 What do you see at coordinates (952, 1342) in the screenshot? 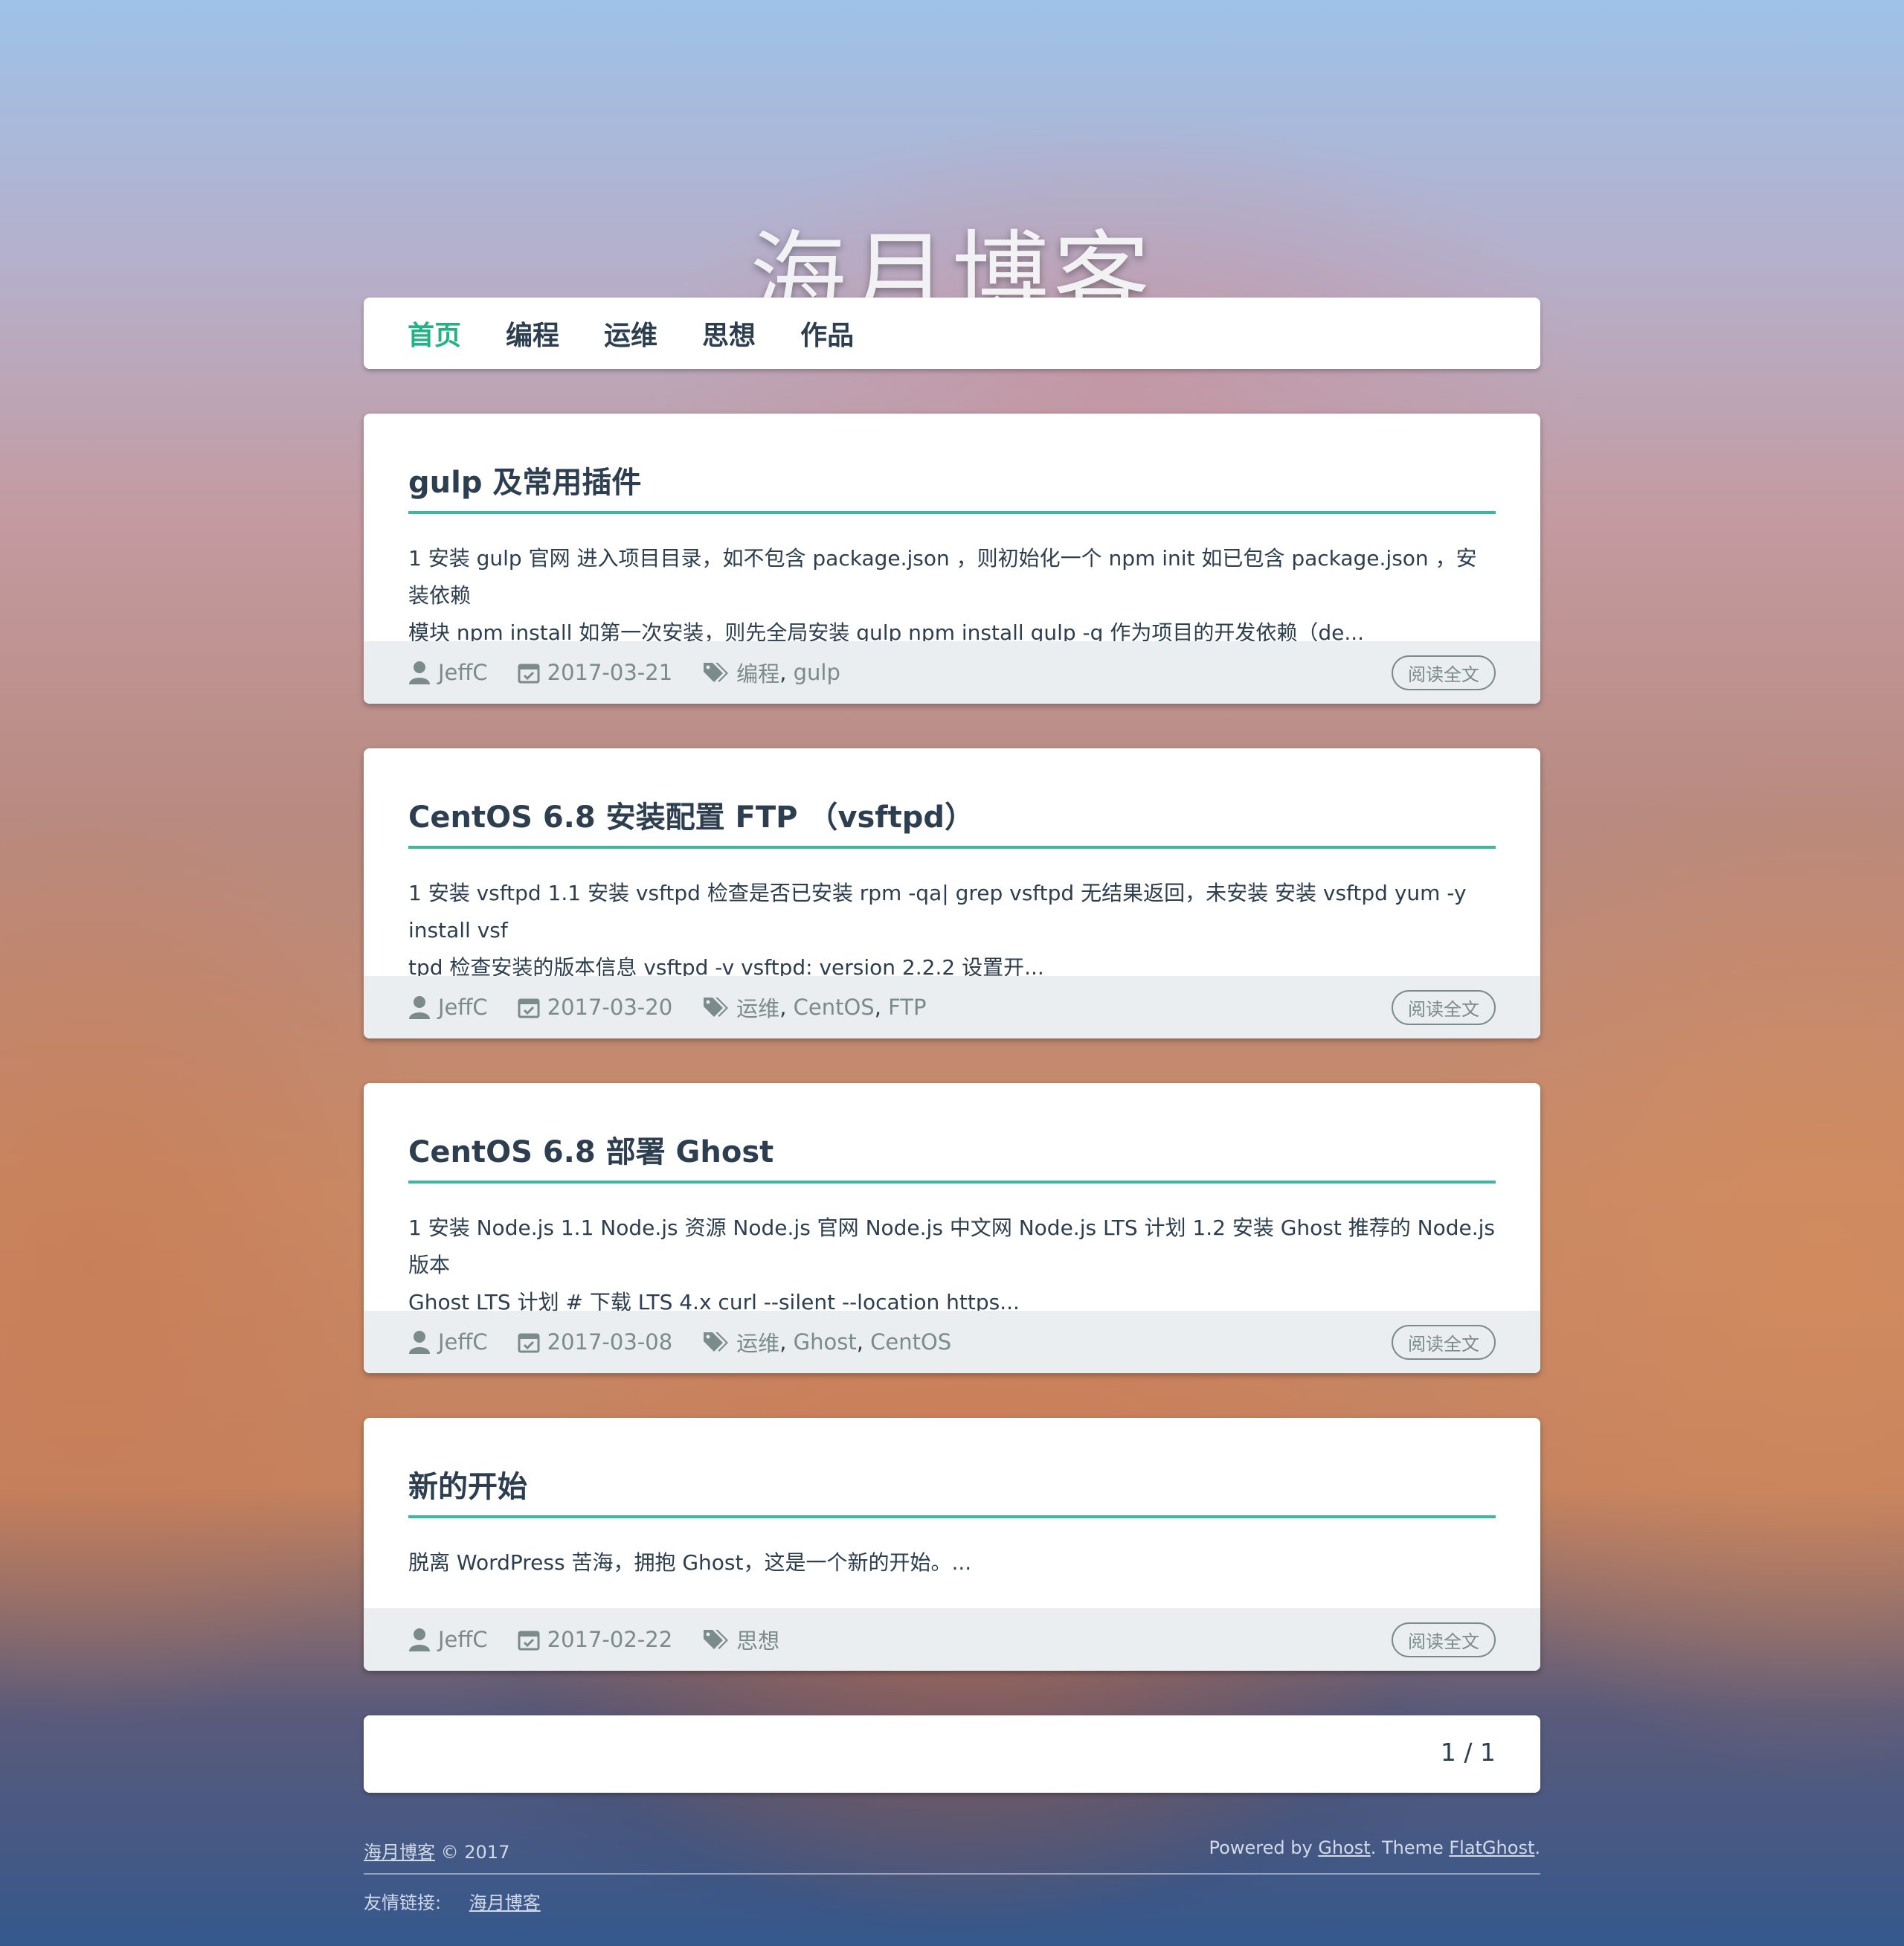
I see `post-meta: JeffC 2017-03-08 运维, Ghost, CentOS 阅读全文` at bounding box center [952, 1342].